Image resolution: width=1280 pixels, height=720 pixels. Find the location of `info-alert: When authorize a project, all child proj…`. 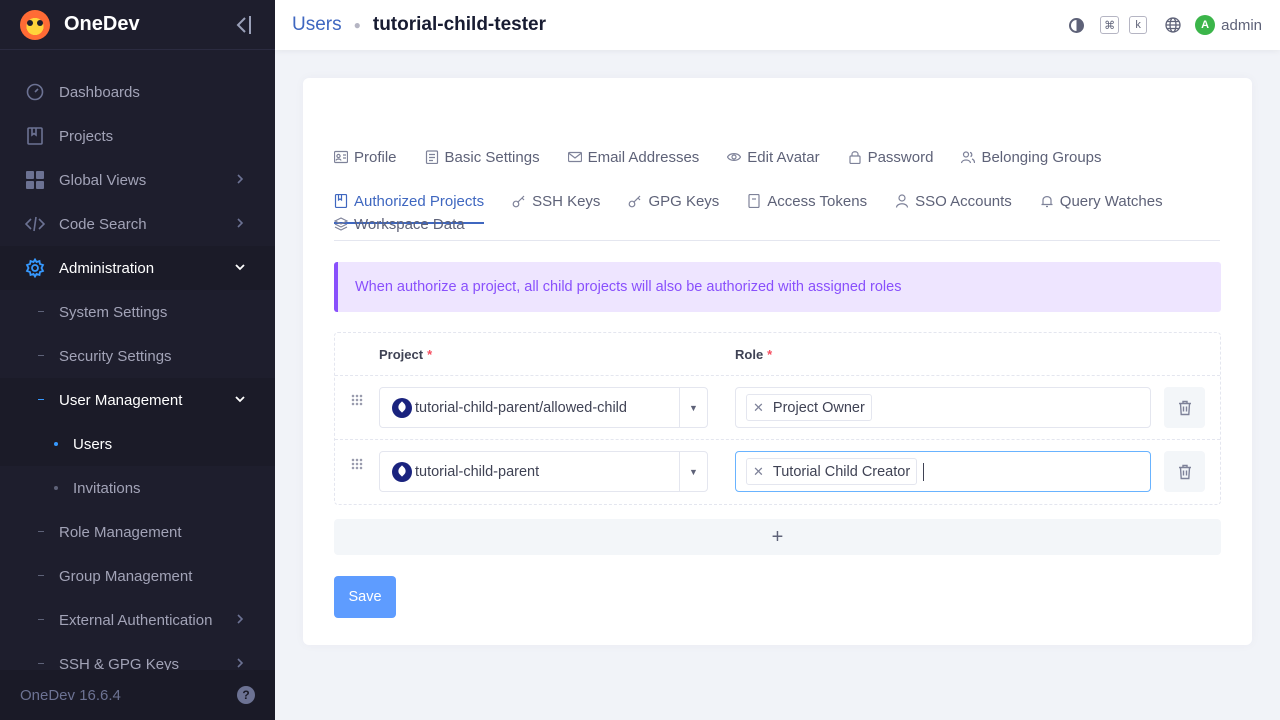

info-alert: When authorize a project, all child proj… is located at coordinates (777, 287).